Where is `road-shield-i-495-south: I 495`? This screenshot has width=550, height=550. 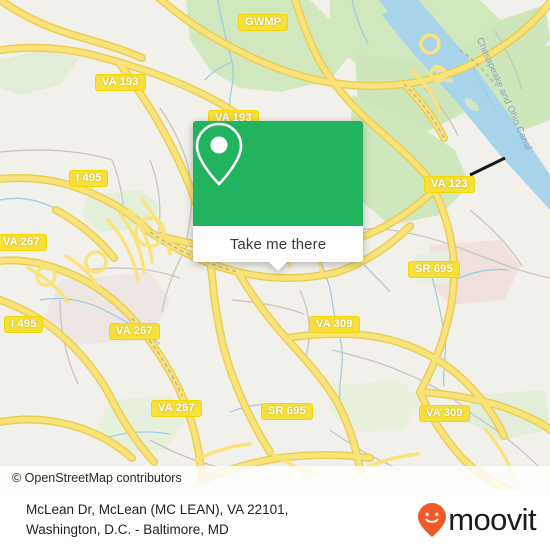
road-shield-i-495-south: I 495 is located at coordinates (24, 324).